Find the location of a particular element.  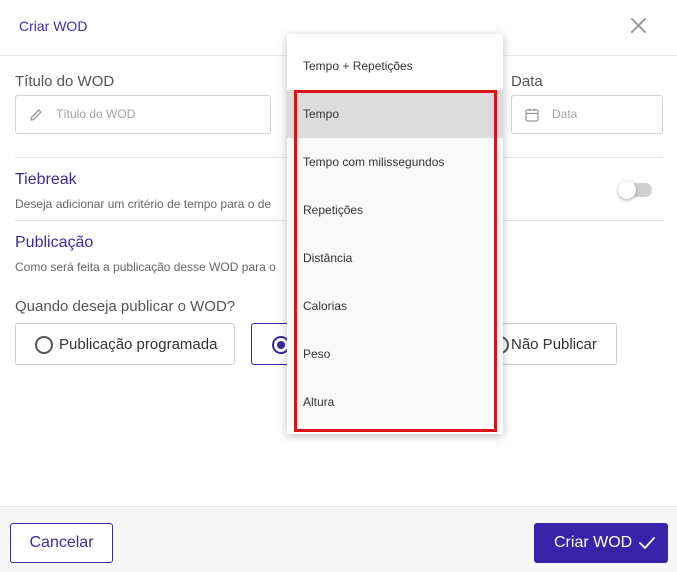

radio-circle is located at coordinates (44, 345).